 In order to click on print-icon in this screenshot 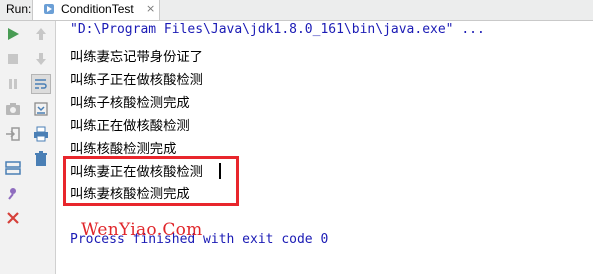, I will do `click(41, 134)`.